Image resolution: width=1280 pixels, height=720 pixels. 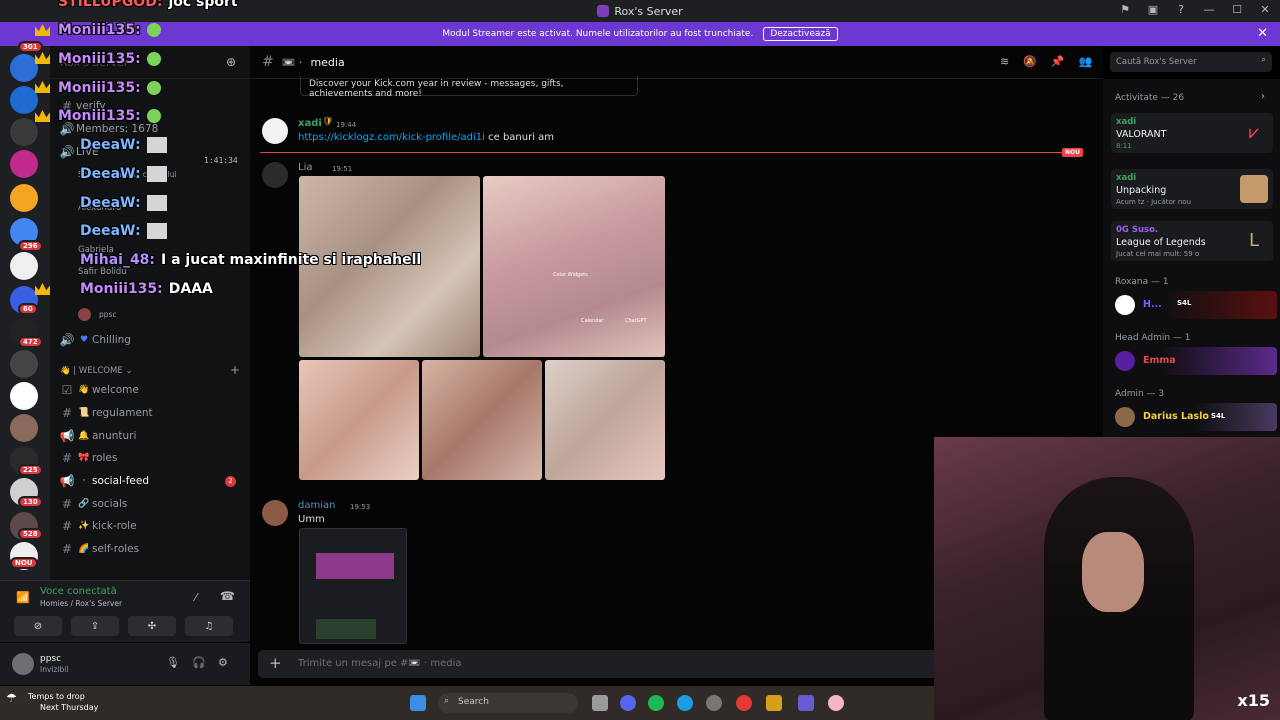 What do you see at coordinates (173, 662) in the screenshot?
I see `microphone-icon: 🎙` at bounding box center [173, 662].